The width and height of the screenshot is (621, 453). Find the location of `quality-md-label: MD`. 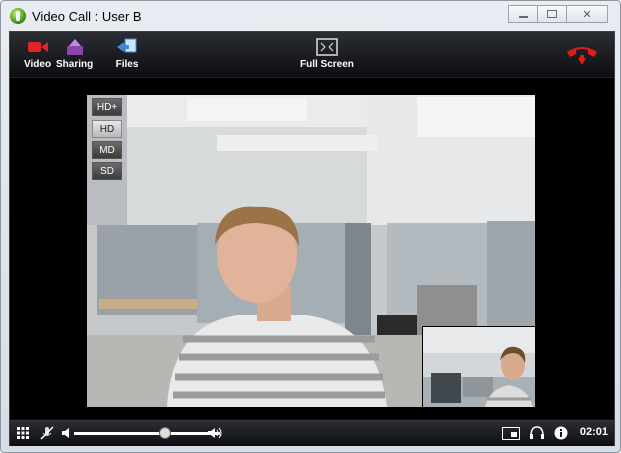

quality-md-label: MD is located at coordinates (107, 150).